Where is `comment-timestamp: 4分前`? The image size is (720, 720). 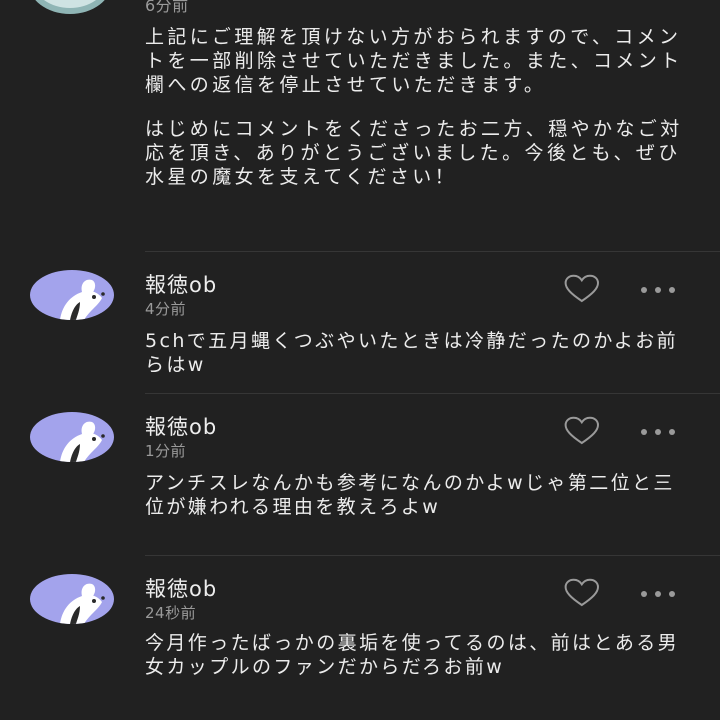
comment-timestamp: 4分前 is located at coordinates (166, 309).